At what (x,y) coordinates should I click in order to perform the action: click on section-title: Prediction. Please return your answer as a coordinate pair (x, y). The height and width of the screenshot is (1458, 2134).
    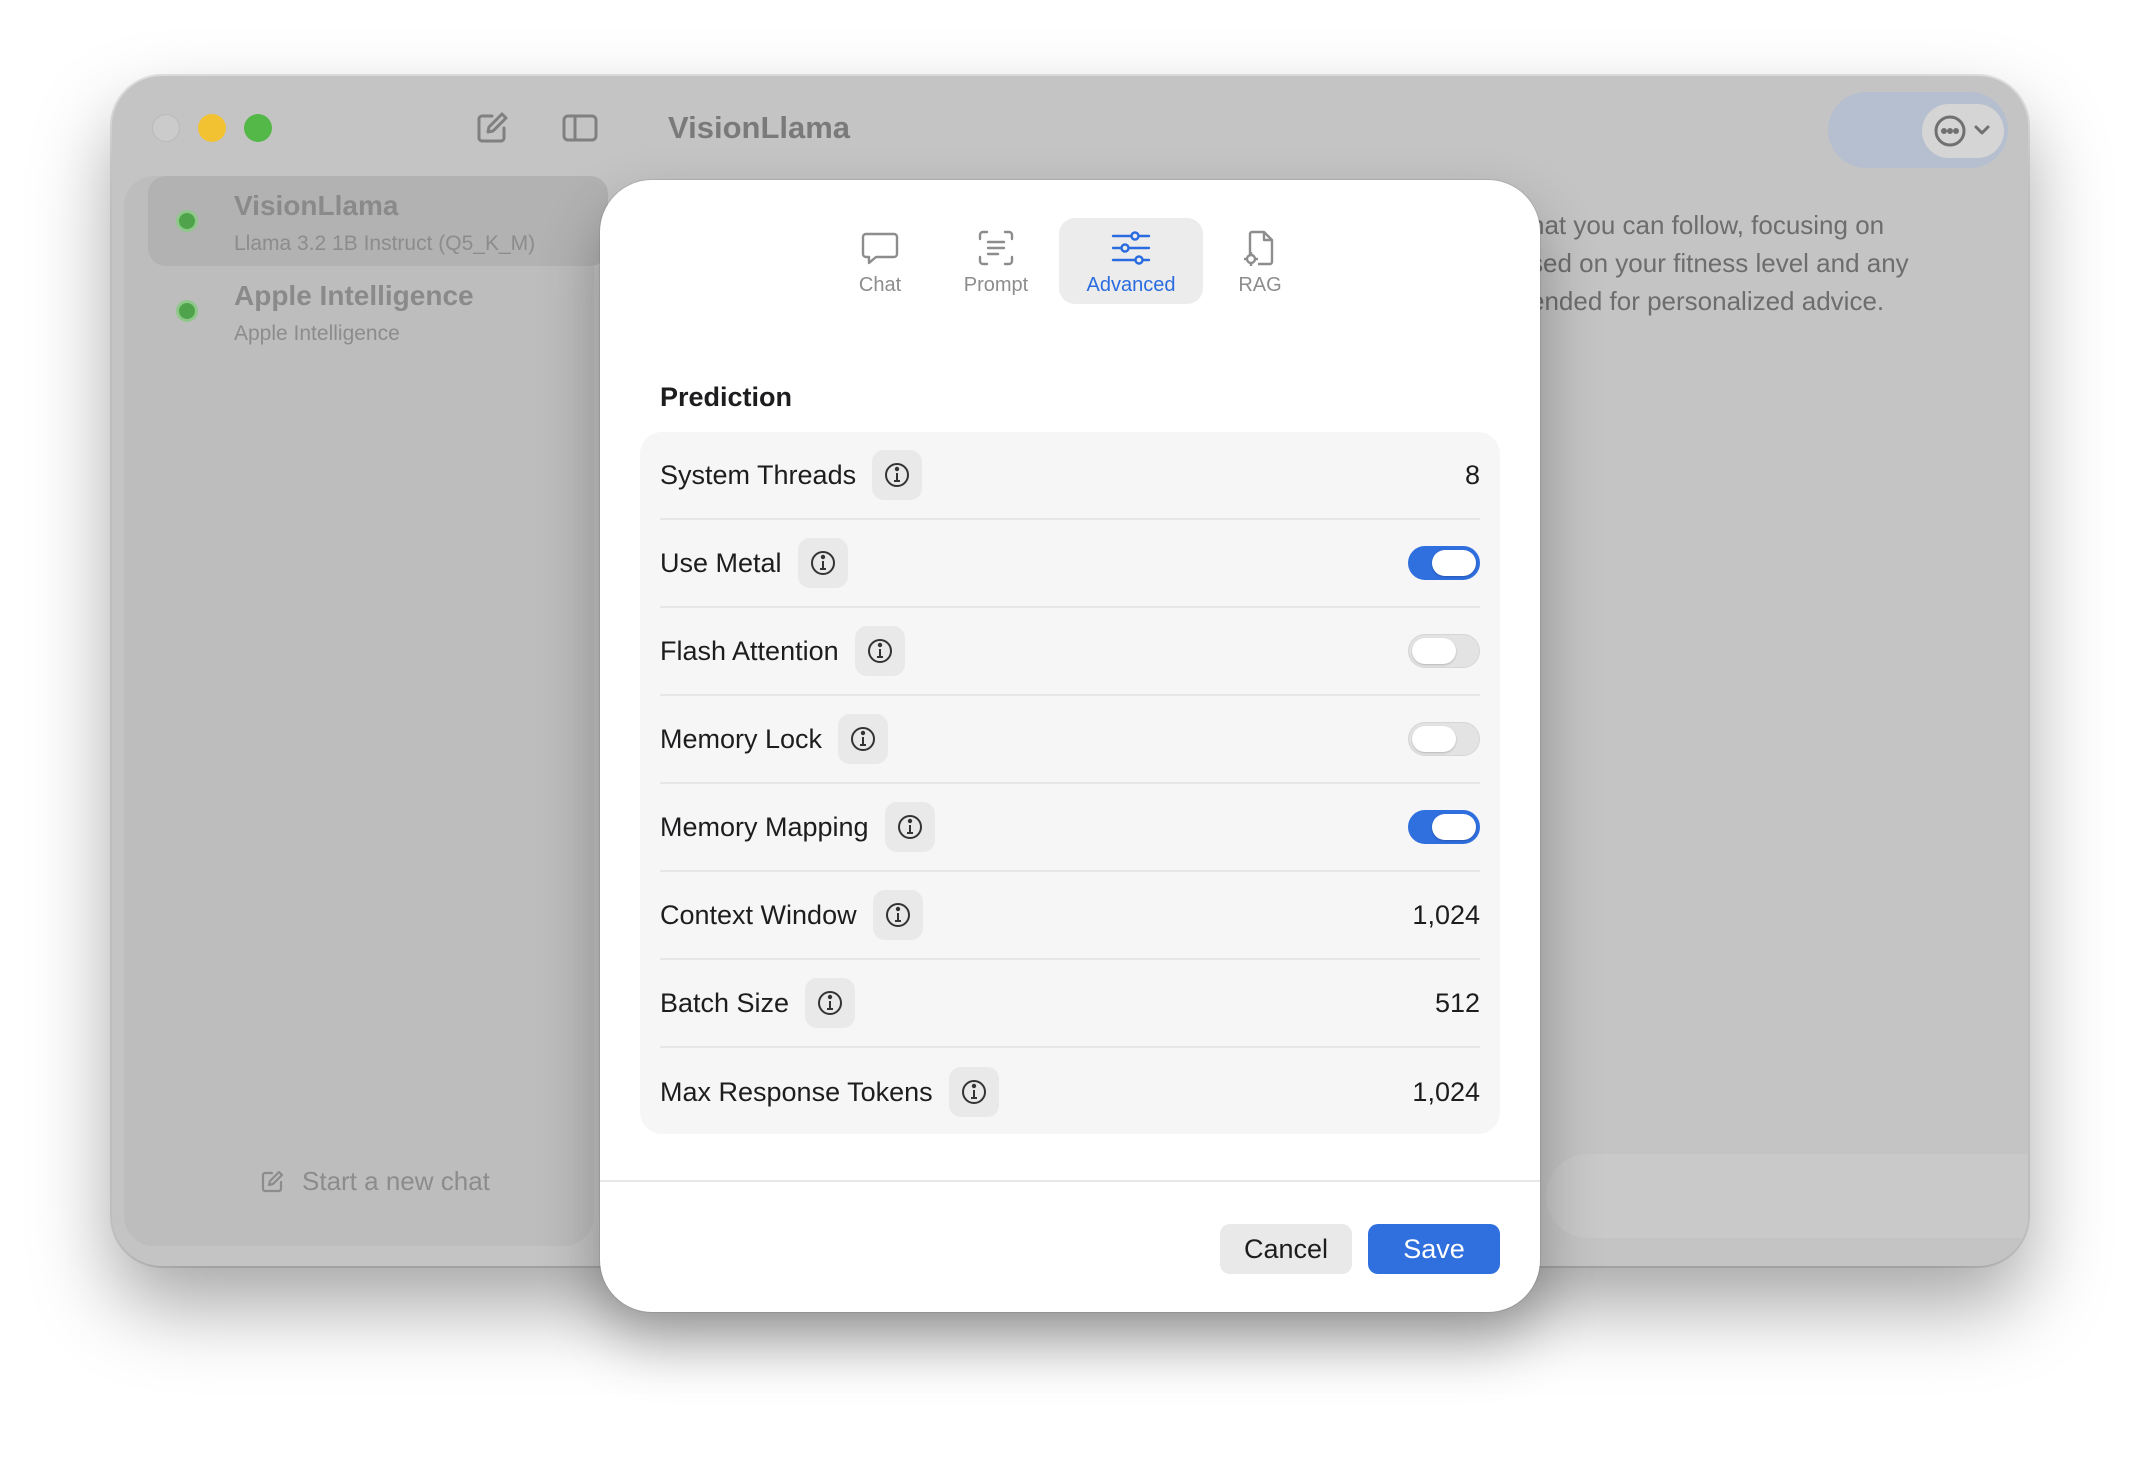
    Looking at the image, I should click on (726, 397).